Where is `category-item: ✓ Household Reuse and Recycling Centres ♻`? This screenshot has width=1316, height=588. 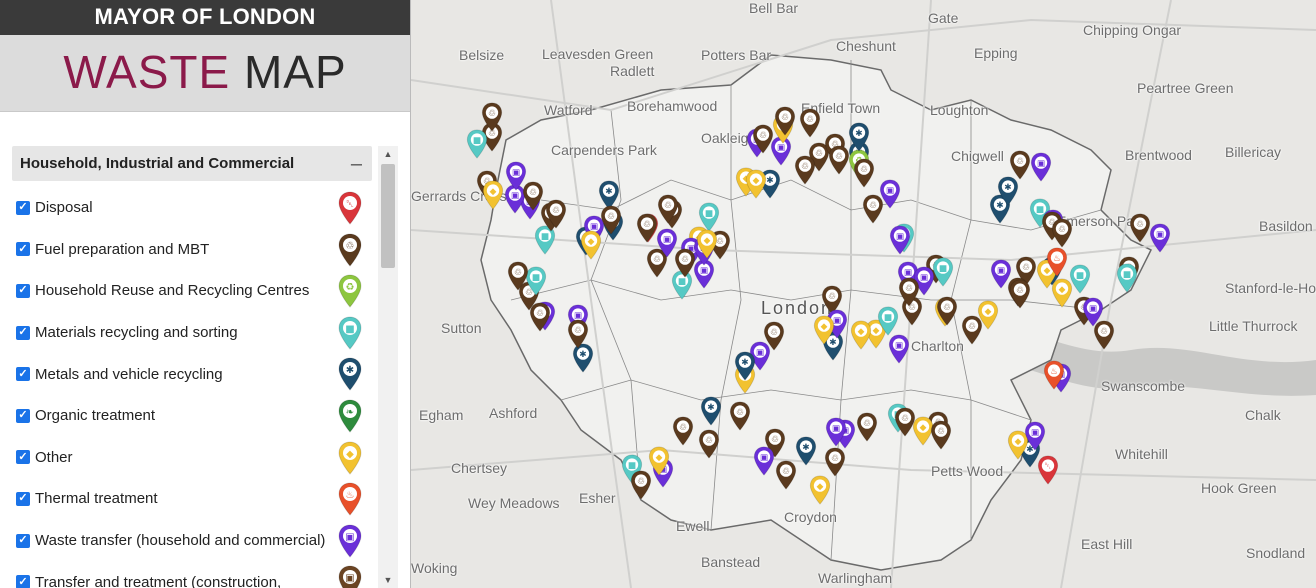 category-item: ✓ Household Reuse and Recycling Centres ♻ is located at coordinates (192, 291).